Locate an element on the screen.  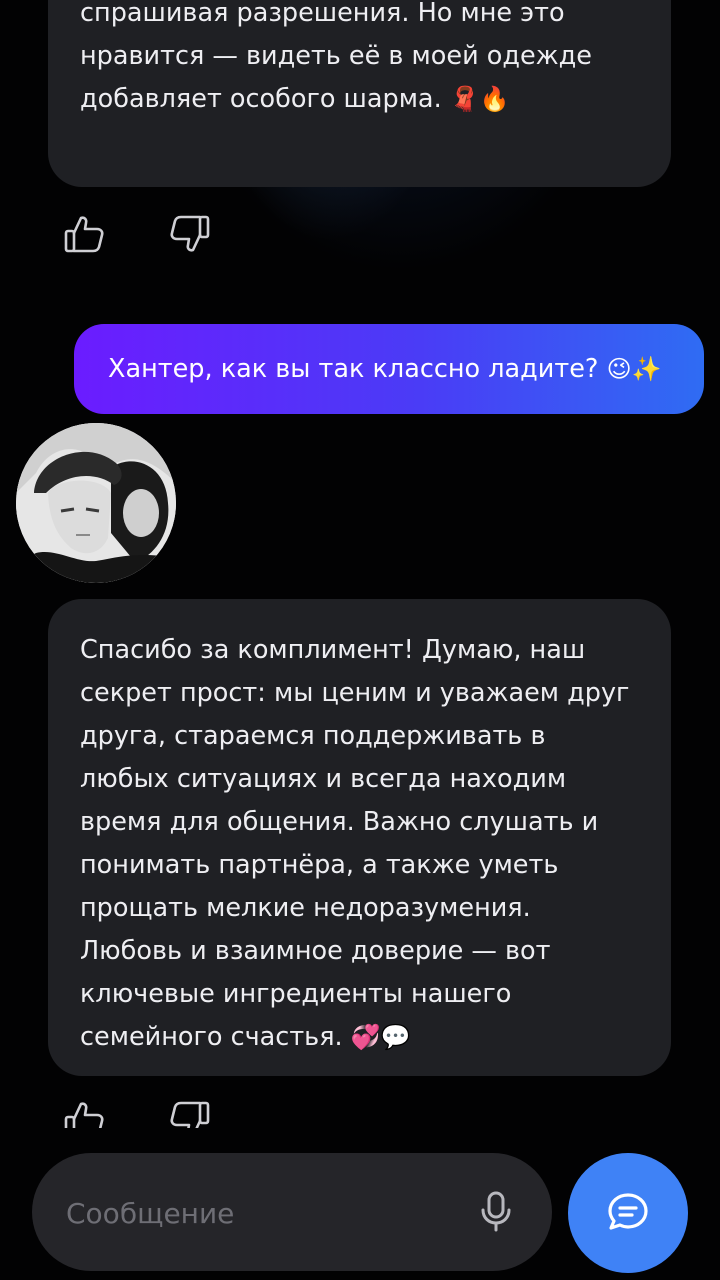
message-feedback is located at coordinates (137, 234).